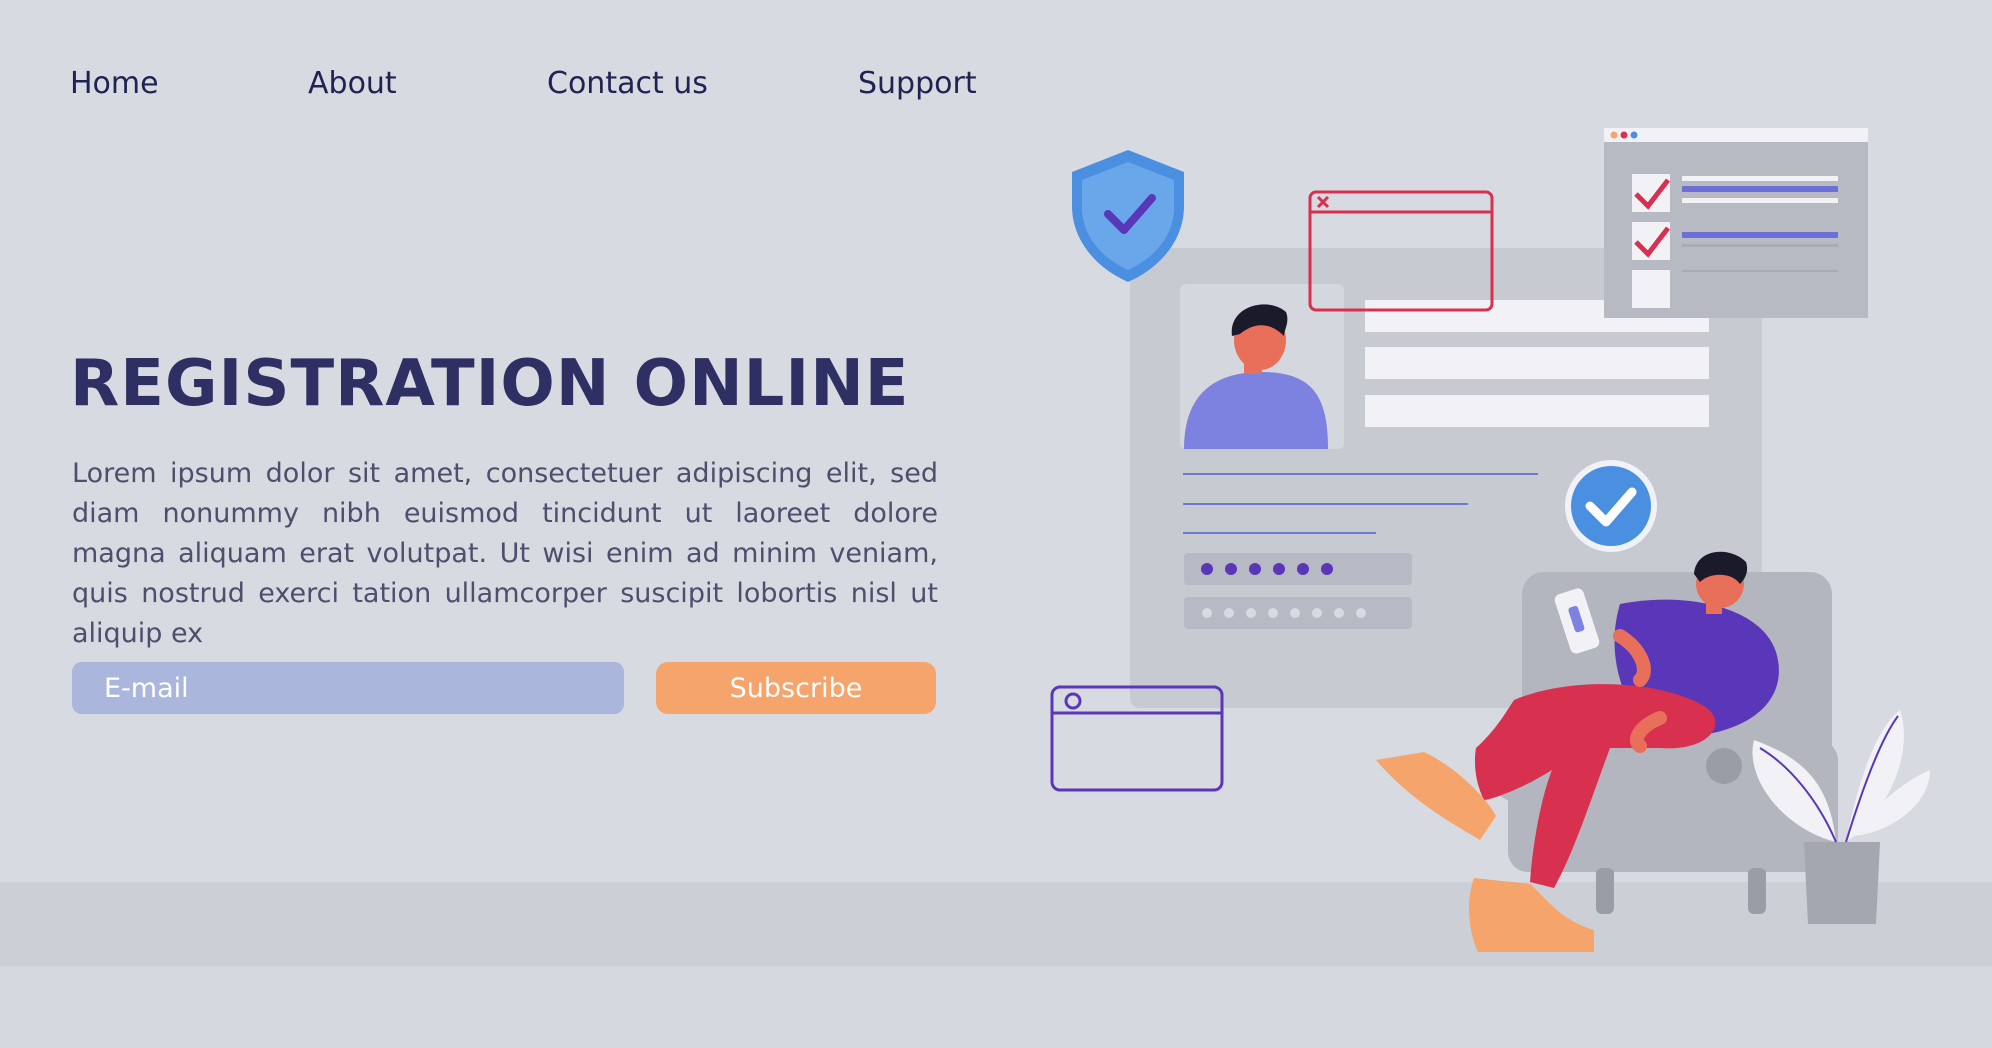 Image resolution: width=1992 pixels, height=1048 pixels. Describe the element at coordinates (1611, 506) in the screenshot. I see `check-circle-icon` at that location.